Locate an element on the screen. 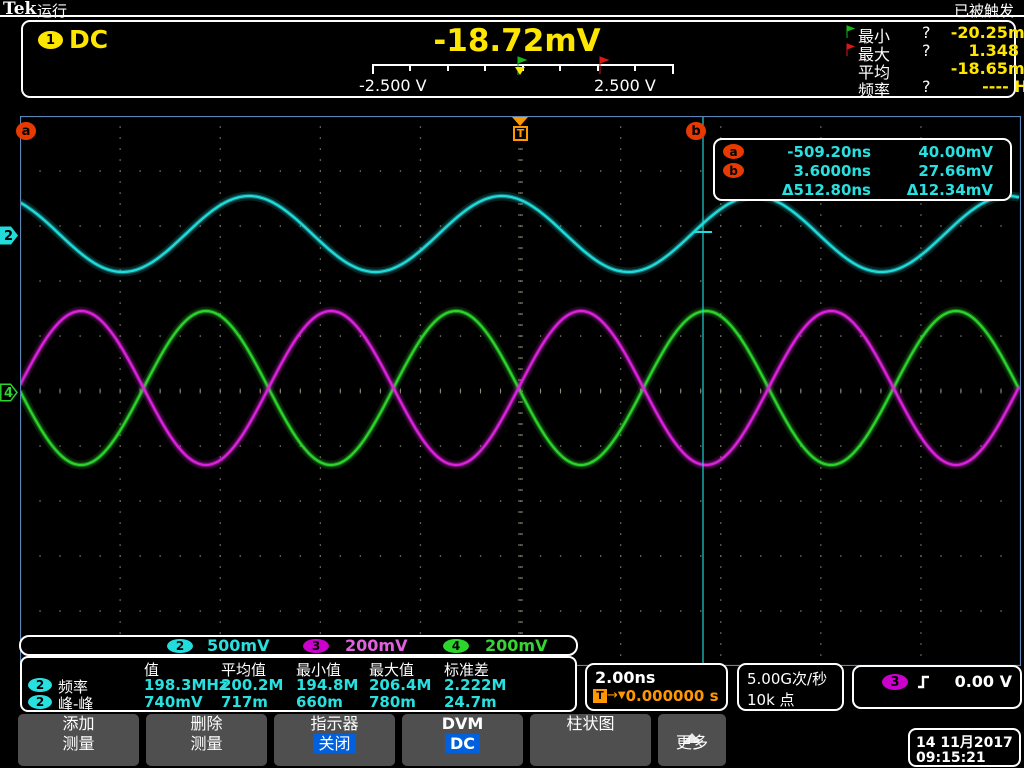  add-measurement-button: 添加 测量 is located at coordinates (78, 740).